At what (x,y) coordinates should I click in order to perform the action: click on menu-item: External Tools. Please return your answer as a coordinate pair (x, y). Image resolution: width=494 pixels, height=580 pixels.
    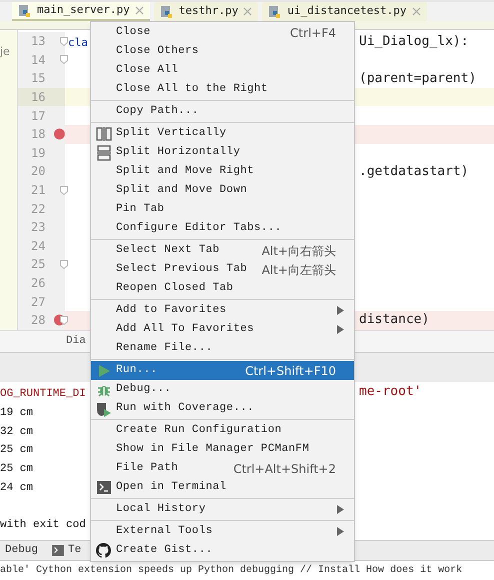
    Looking at the image, I should click on (222, 531).